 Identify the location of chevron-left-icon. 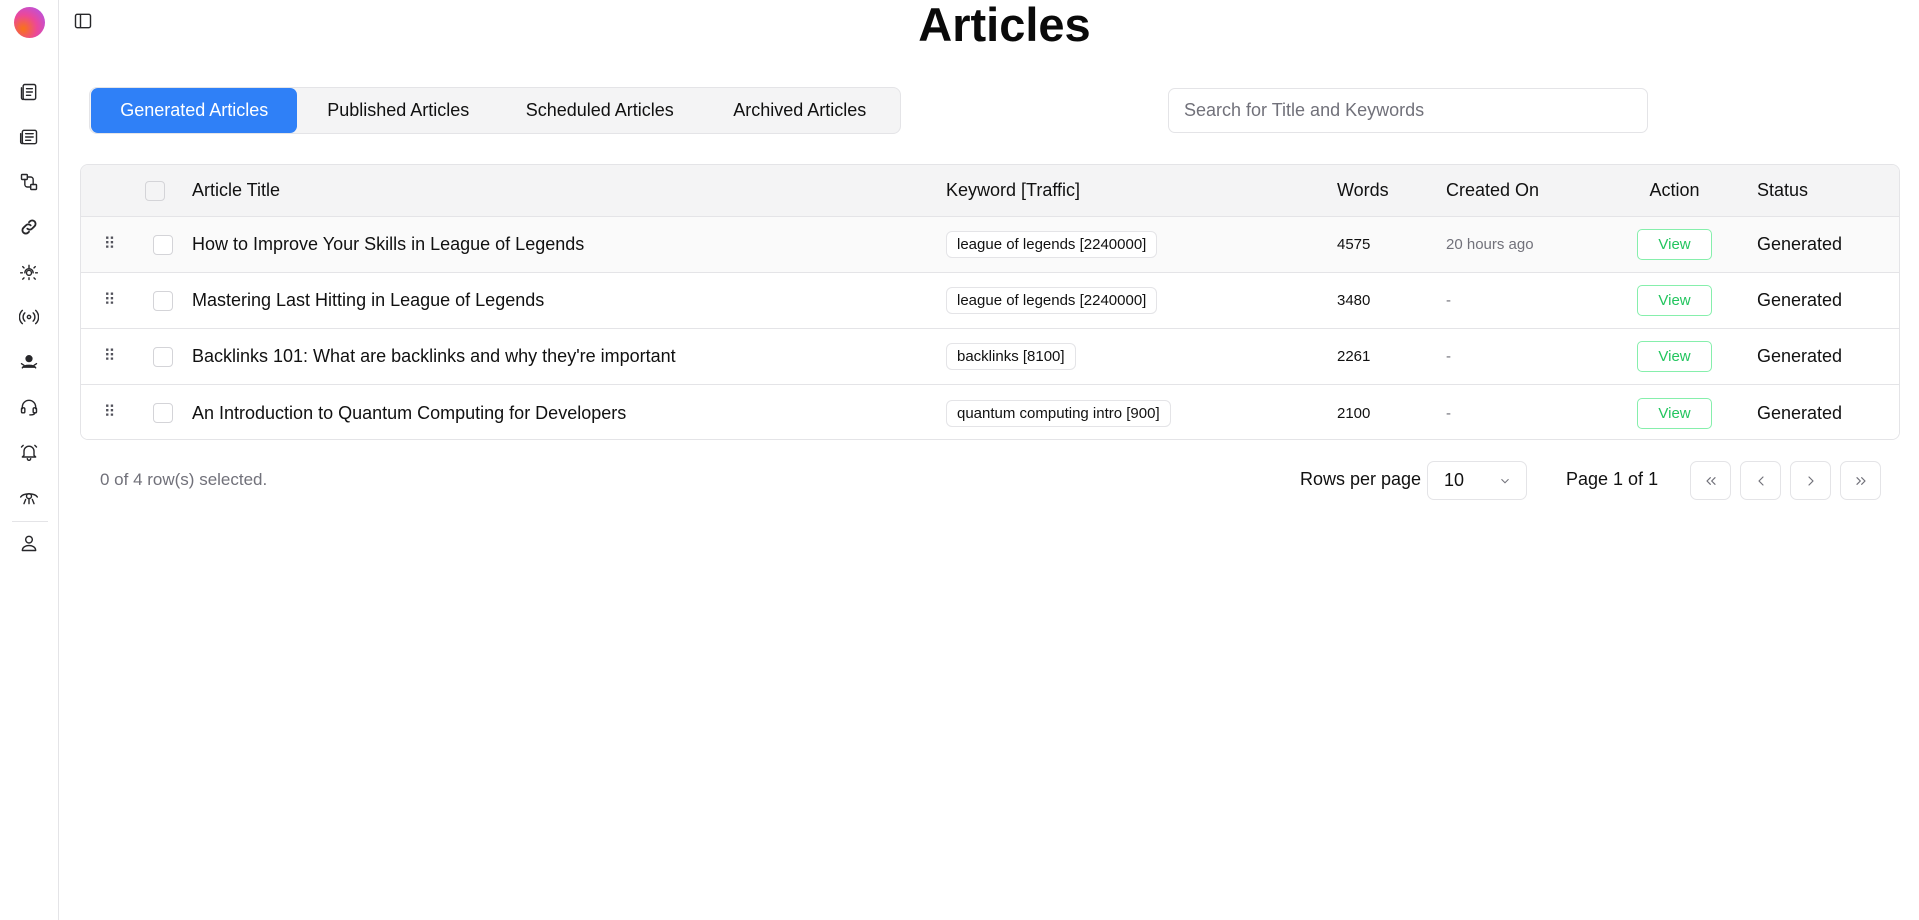
(1760, 480).